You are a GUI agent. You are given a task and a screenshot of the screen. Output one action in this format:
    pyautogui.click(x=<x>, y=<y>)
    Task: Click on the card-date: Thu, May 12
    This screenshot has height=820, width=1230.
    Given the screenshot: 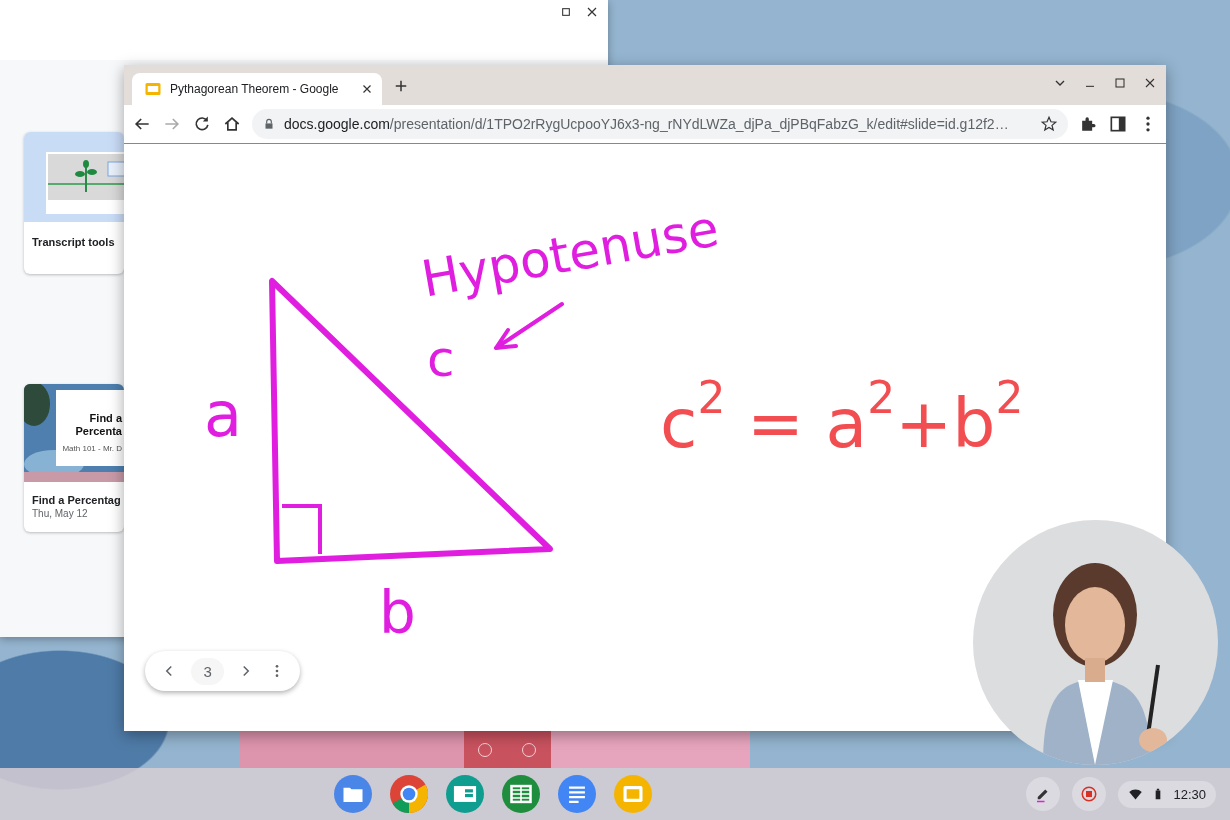 What is the action you would take?
    pyautogui.click(x=60, y=513)
    